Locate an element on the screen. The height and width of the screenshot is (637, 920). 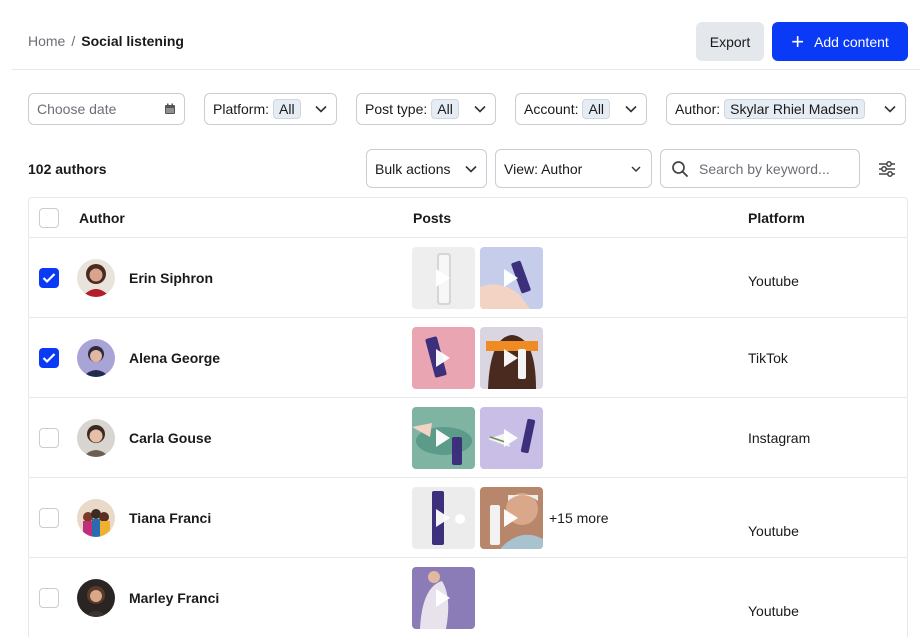
bulk-actions-label: Bulk actions is located at coordinates (413, 168).